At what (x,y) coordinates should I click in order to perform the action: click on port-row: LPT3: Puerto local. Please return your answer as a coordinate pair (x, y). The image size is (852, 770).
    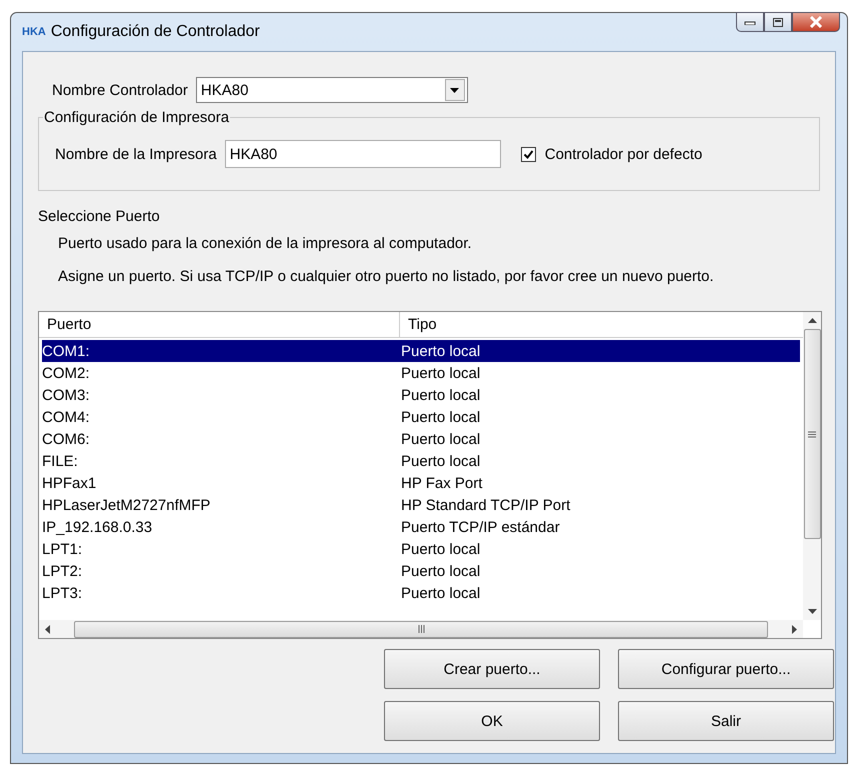
    Looking at the image, I should click on (421, 593).